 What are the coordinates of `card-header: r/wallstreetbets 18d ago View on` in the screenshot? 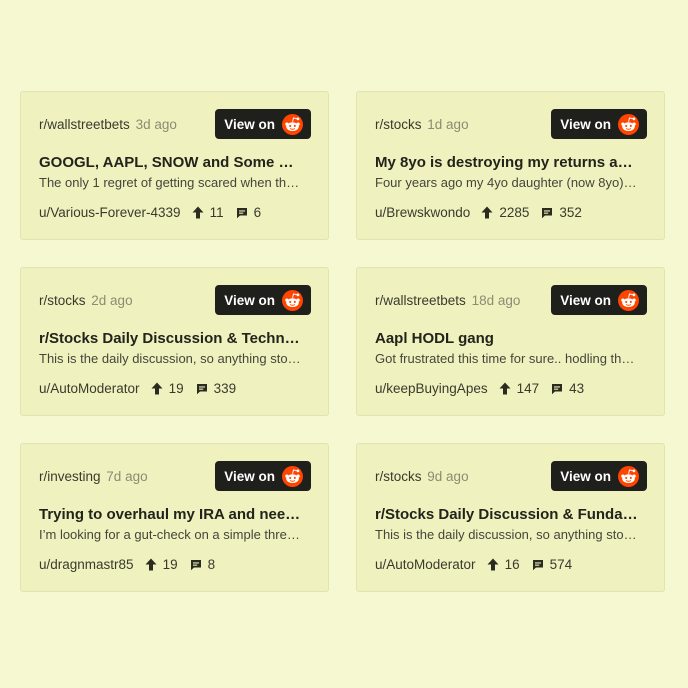 It's located at (511, 300).